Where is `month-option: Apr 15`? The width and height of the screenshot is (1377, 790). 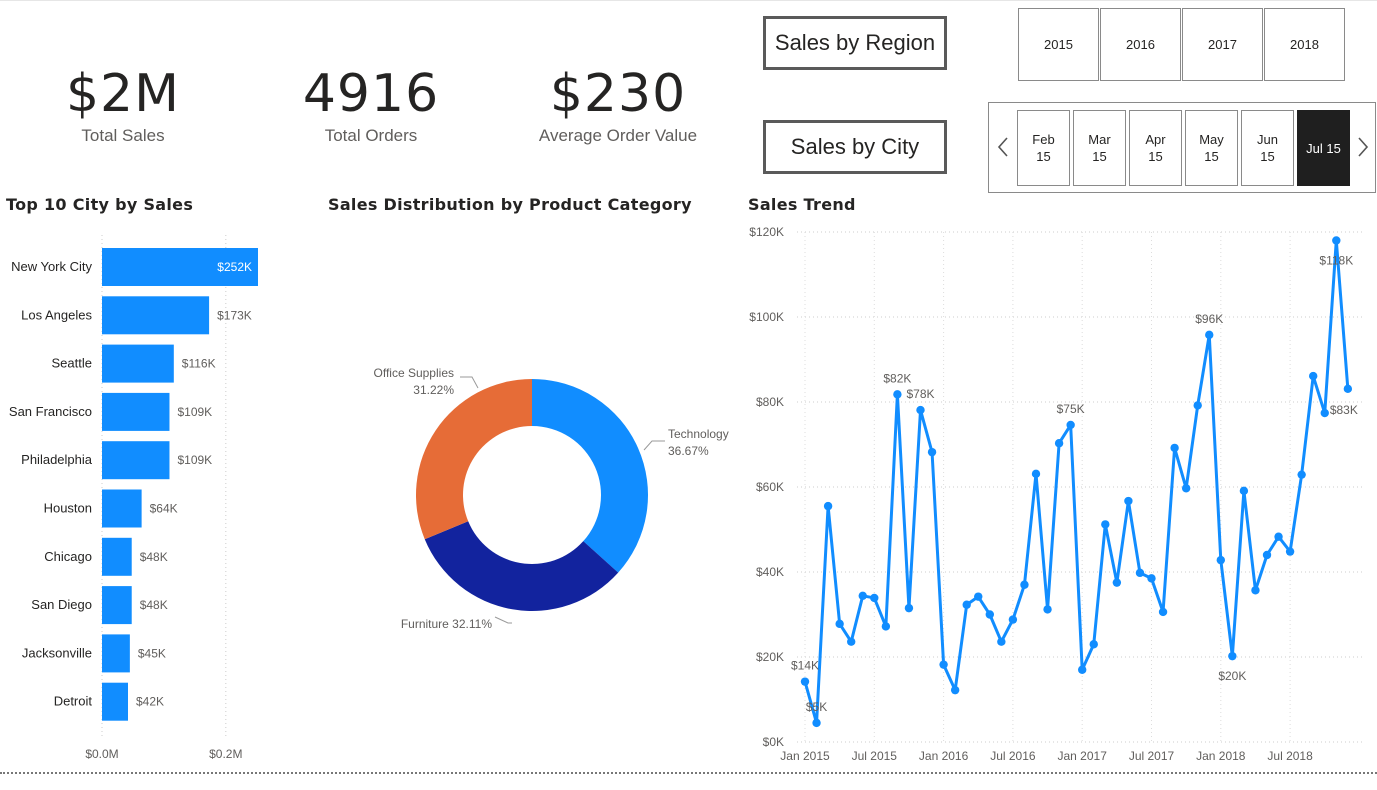
month-option: Apr 15 is located at coordinates (1155, 148).